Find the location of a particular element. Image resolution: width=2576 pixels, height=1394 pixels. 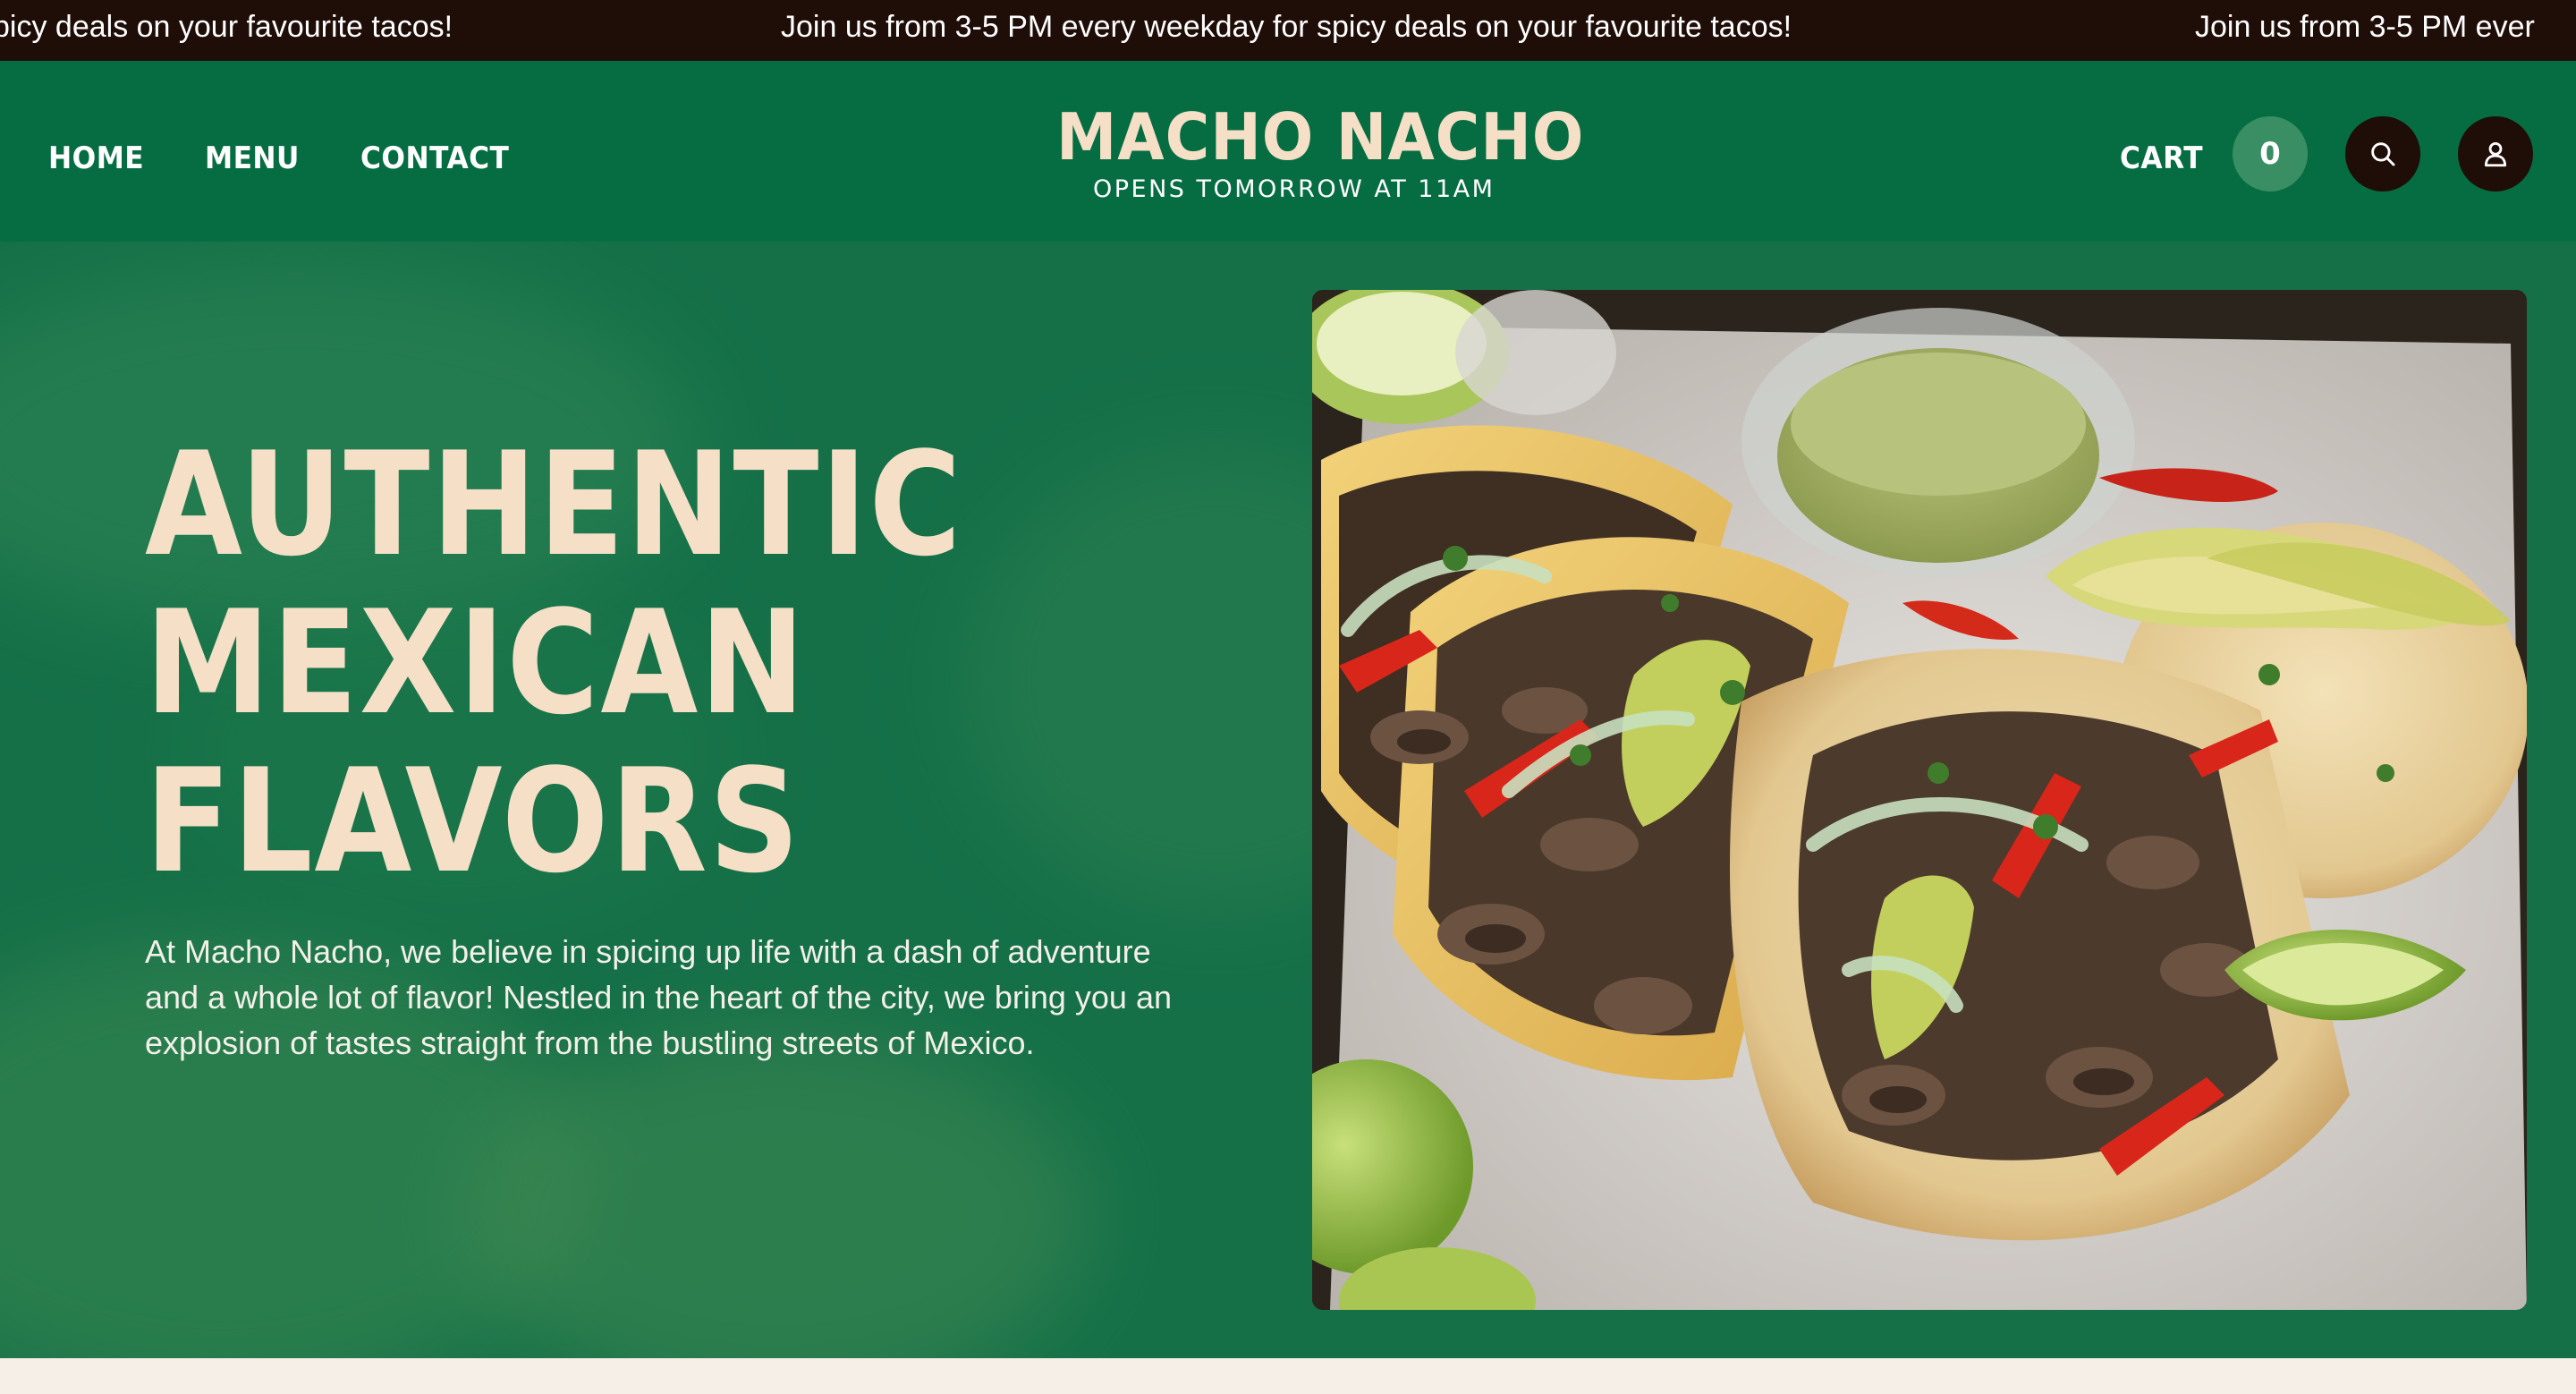

announcement-text-fragment-left: picy deals on your favourite tacos! is located at coordinates (226, 27).